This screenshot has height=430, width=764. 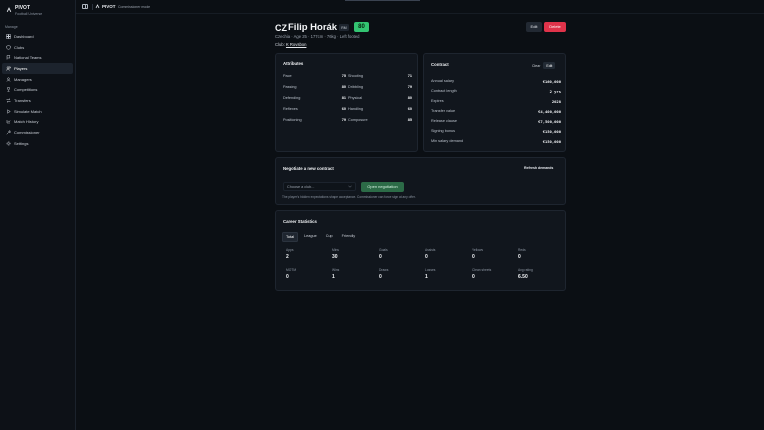 I want to click on career-tabs: Total League Cup Friendly, so click(x=320, y=237).